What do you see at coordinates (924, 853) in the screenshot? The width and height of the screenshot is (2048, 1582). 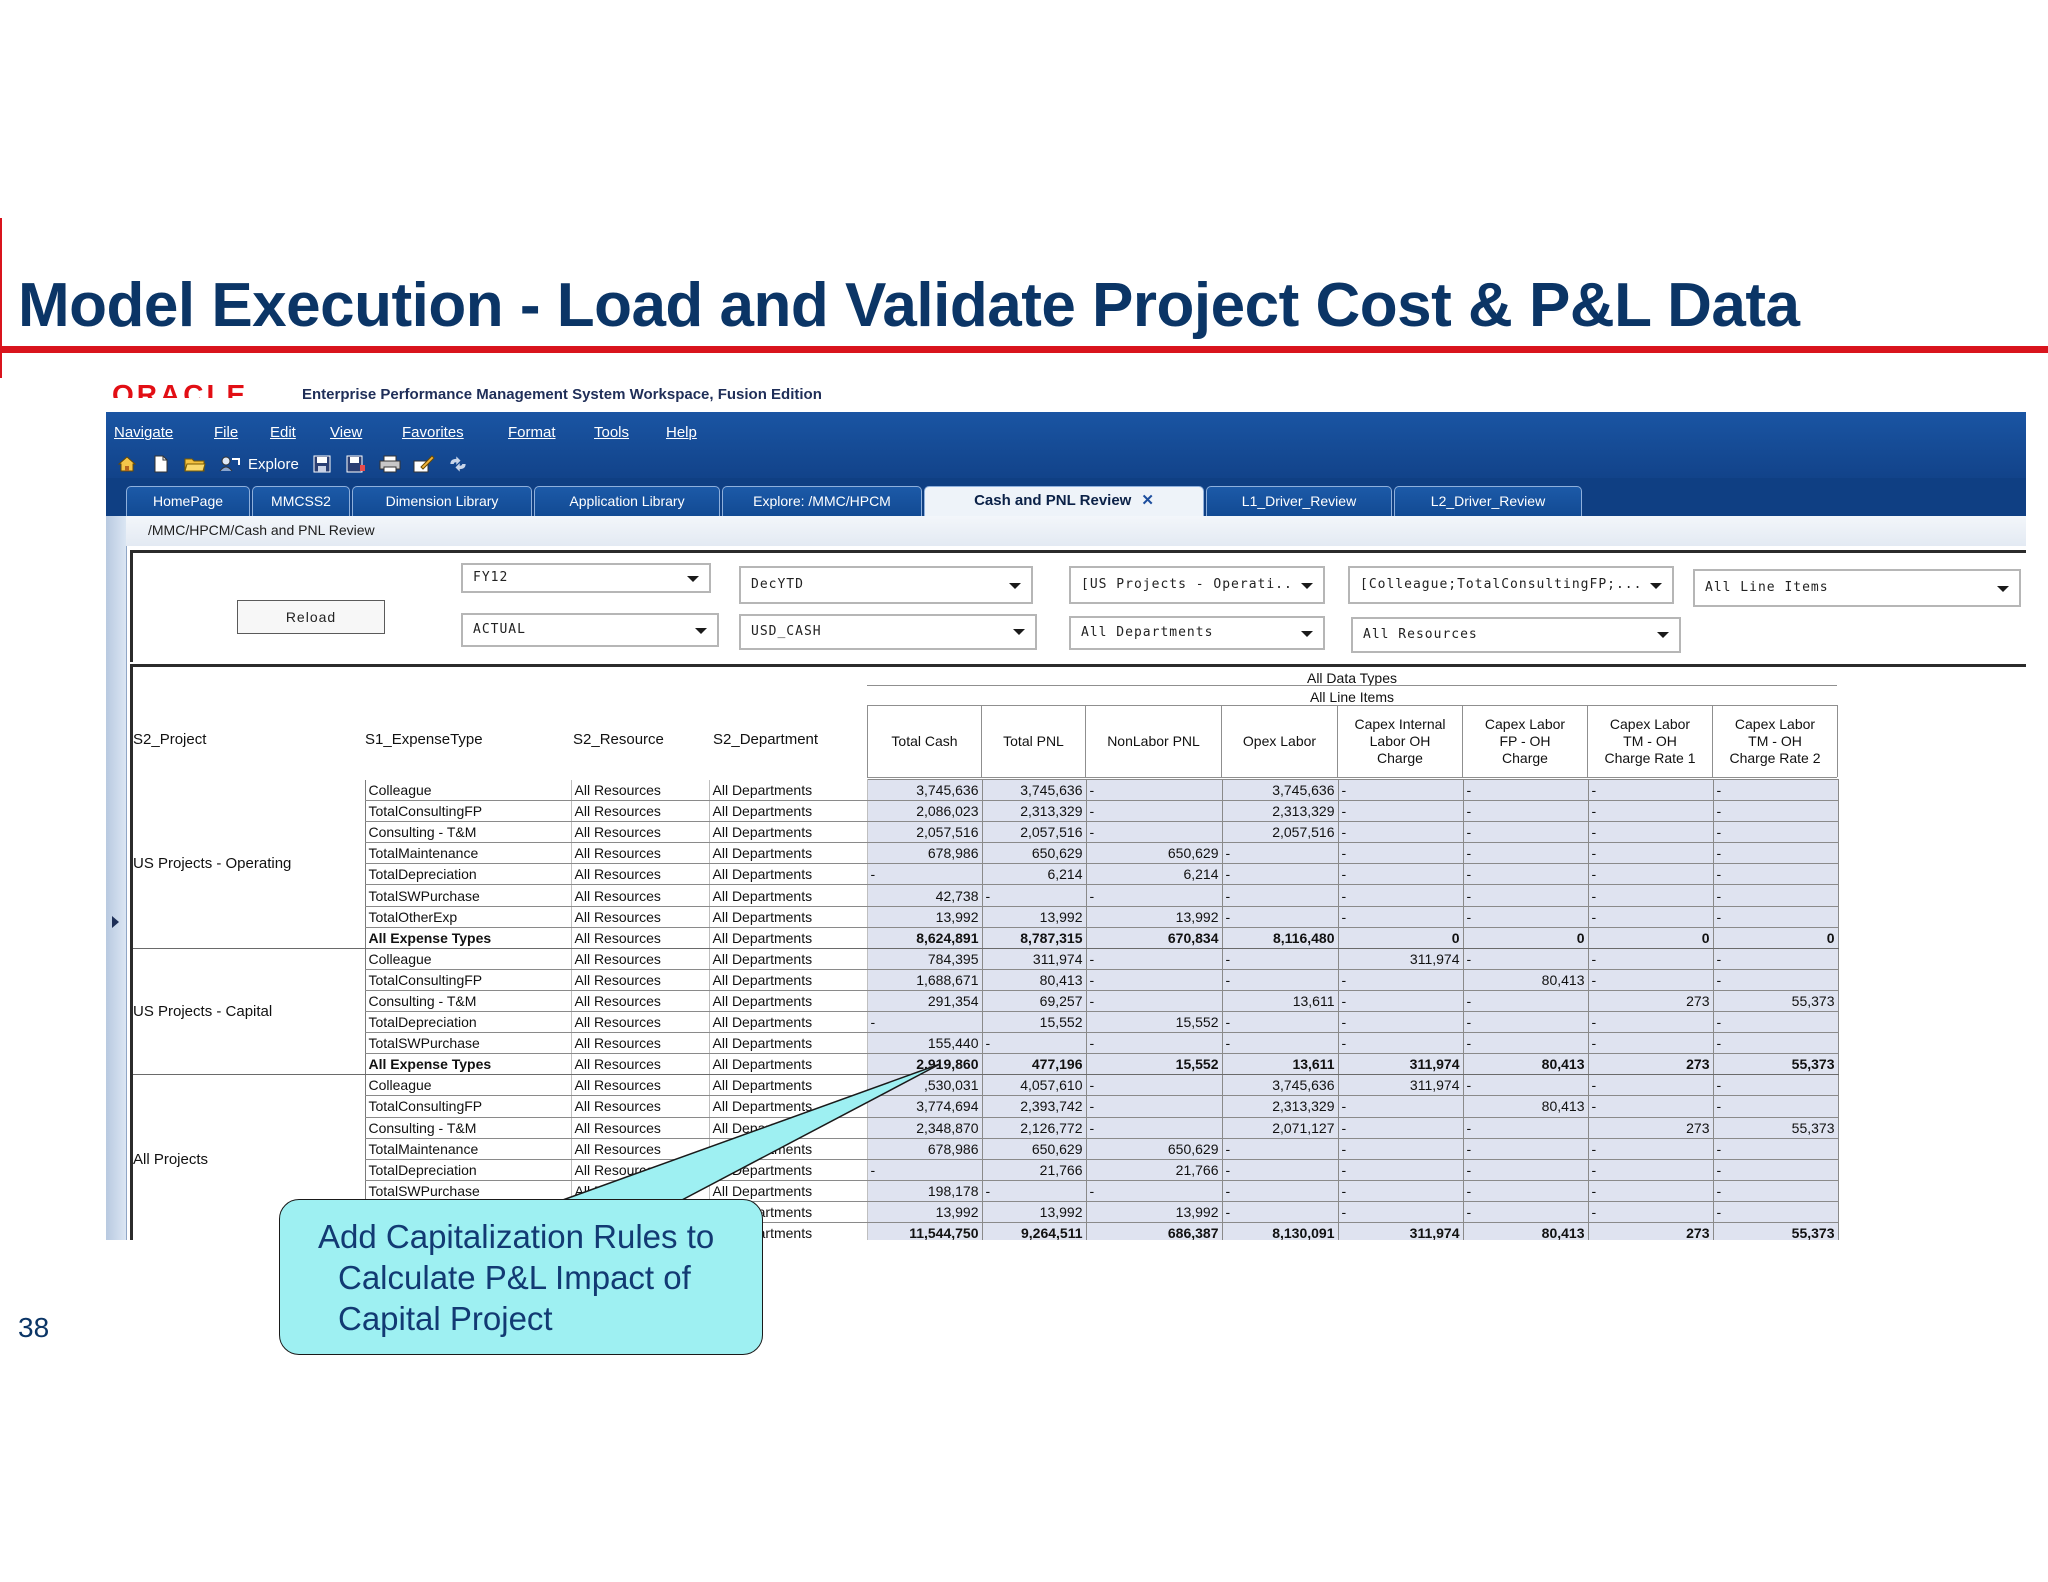 I see `value-cell: 678,986` at bounding box center [924, 853].